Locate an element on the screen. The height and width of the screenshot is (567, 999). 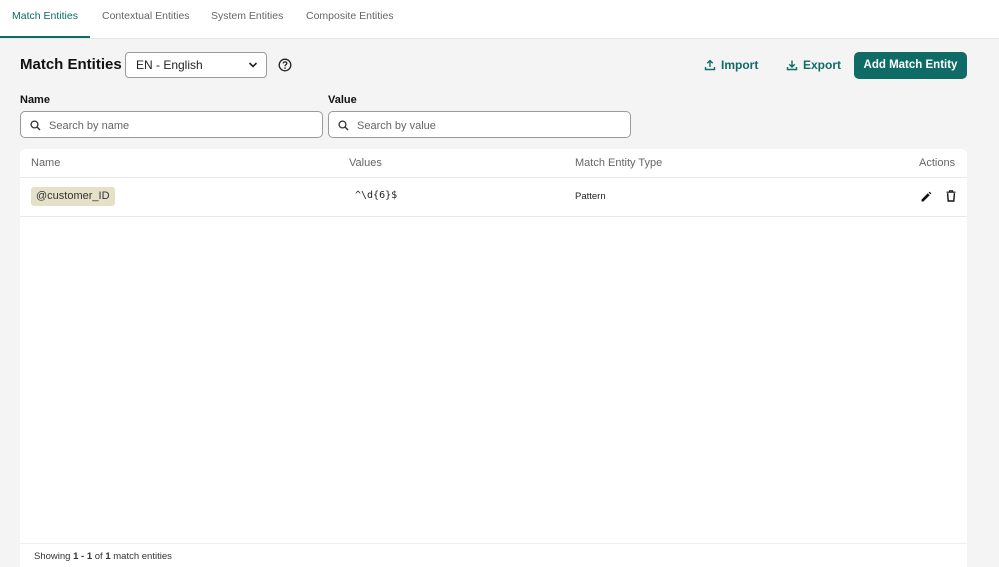
value-search-field is located at coordinates (479, 124).